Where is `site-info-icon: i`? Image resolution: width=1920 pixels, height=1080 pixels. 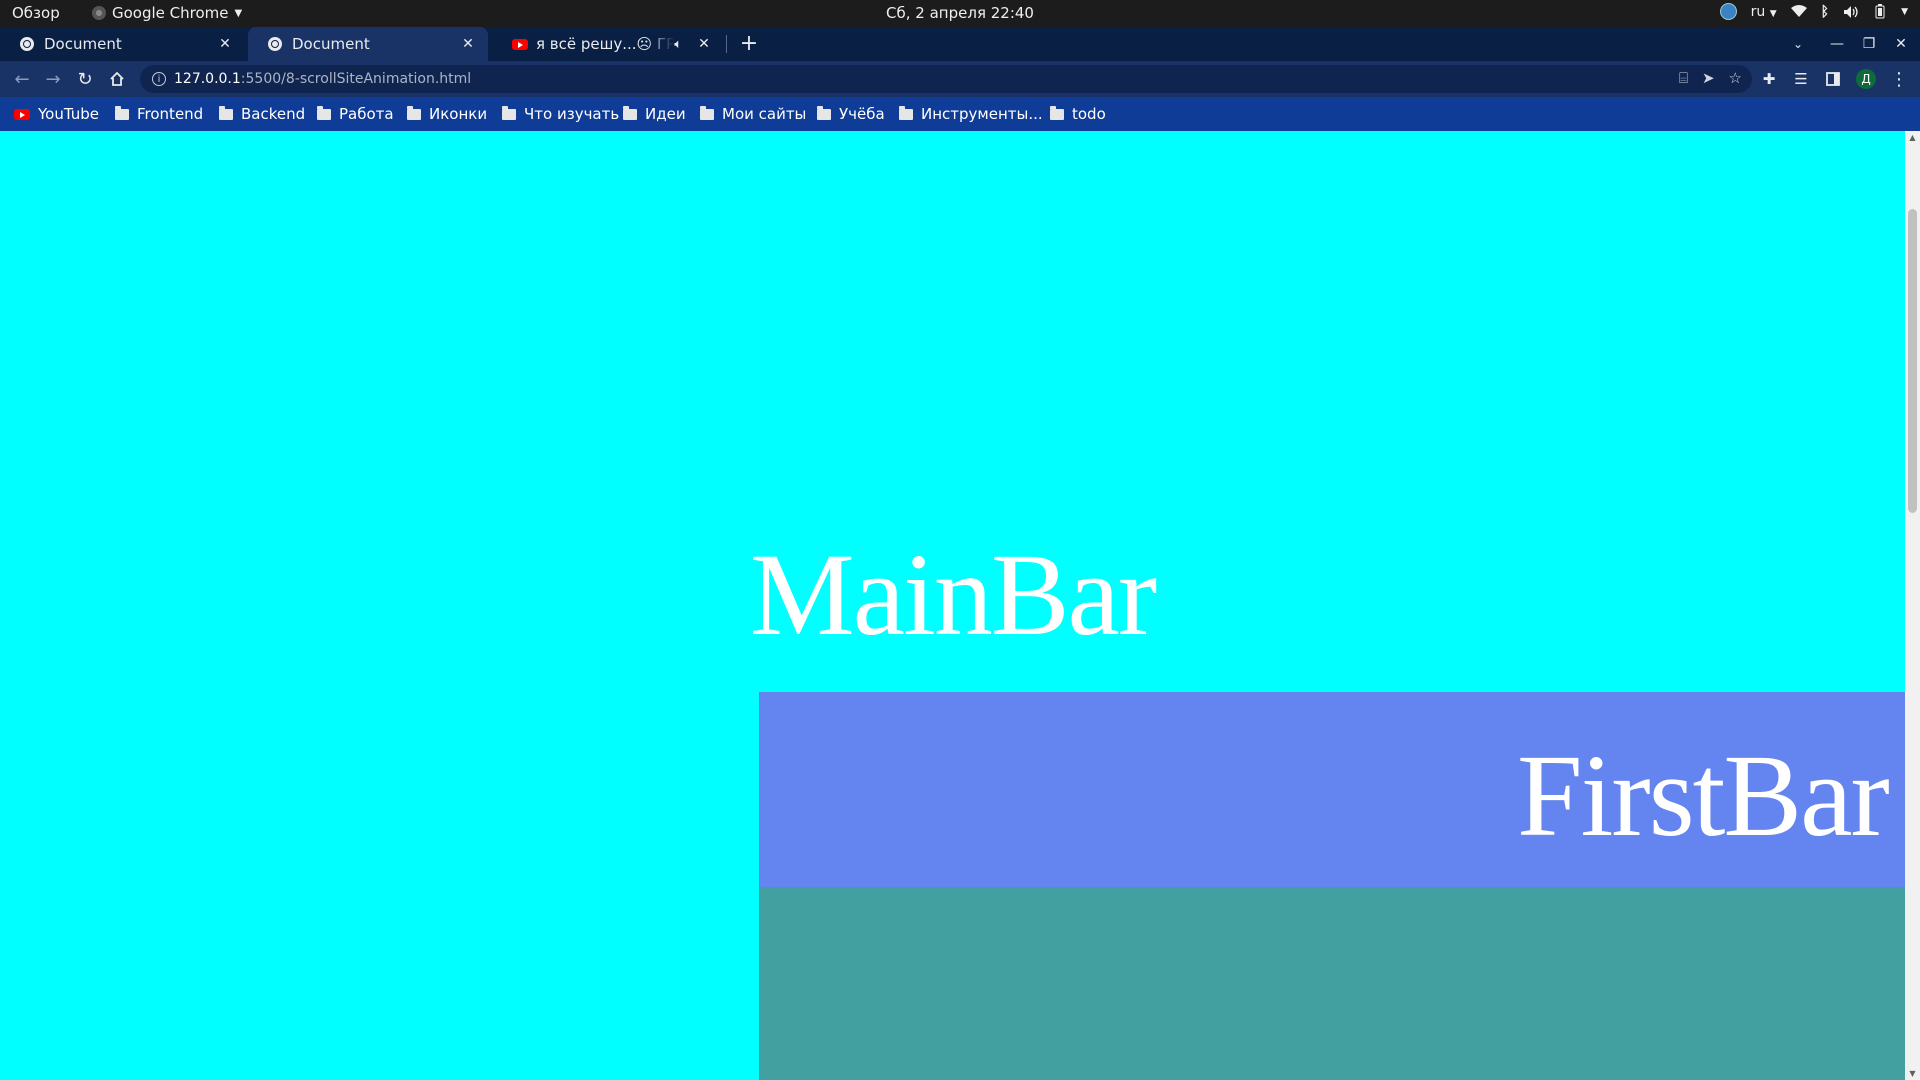 site-info-icon: i is located at coordinates (159, 79).